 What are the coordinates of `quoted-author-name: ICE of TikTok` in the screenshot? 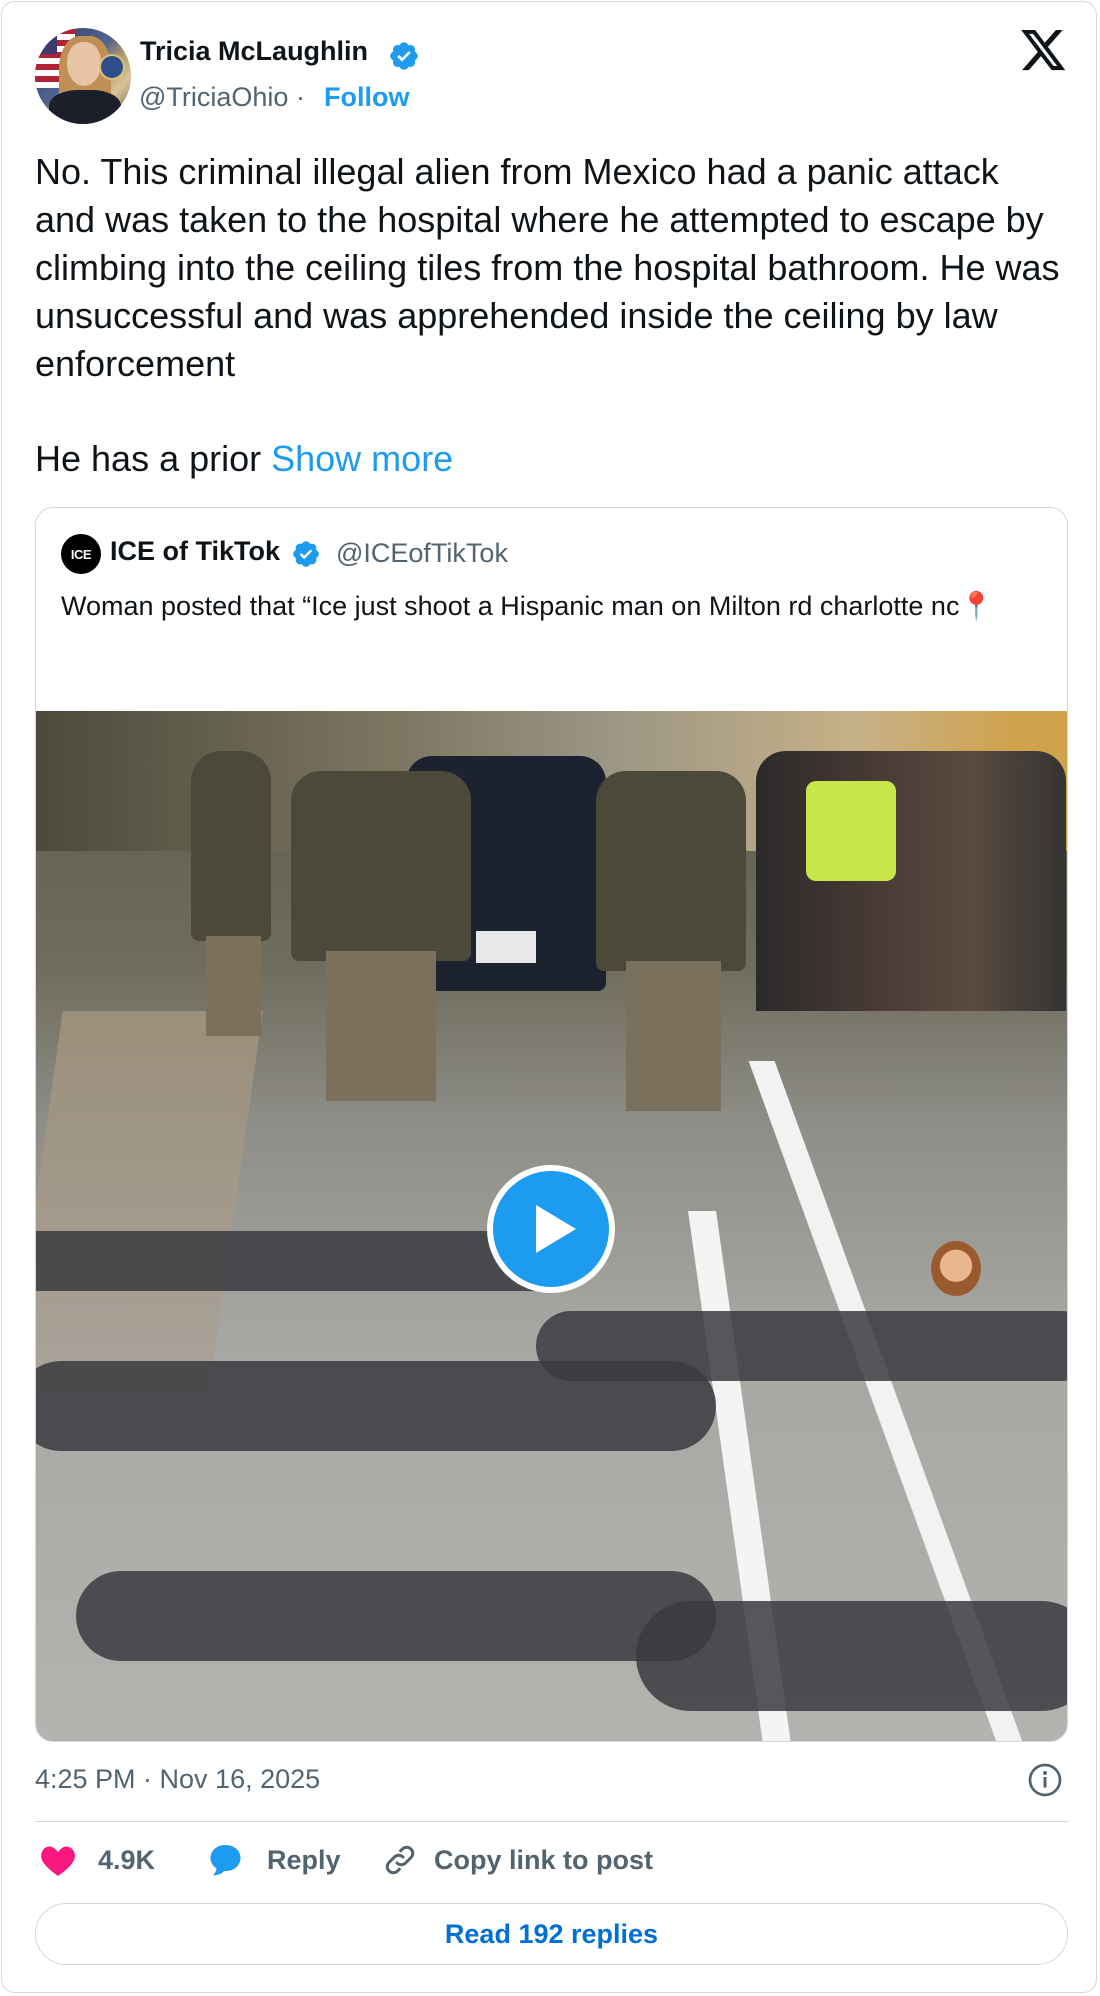 It's located at (195, 551).